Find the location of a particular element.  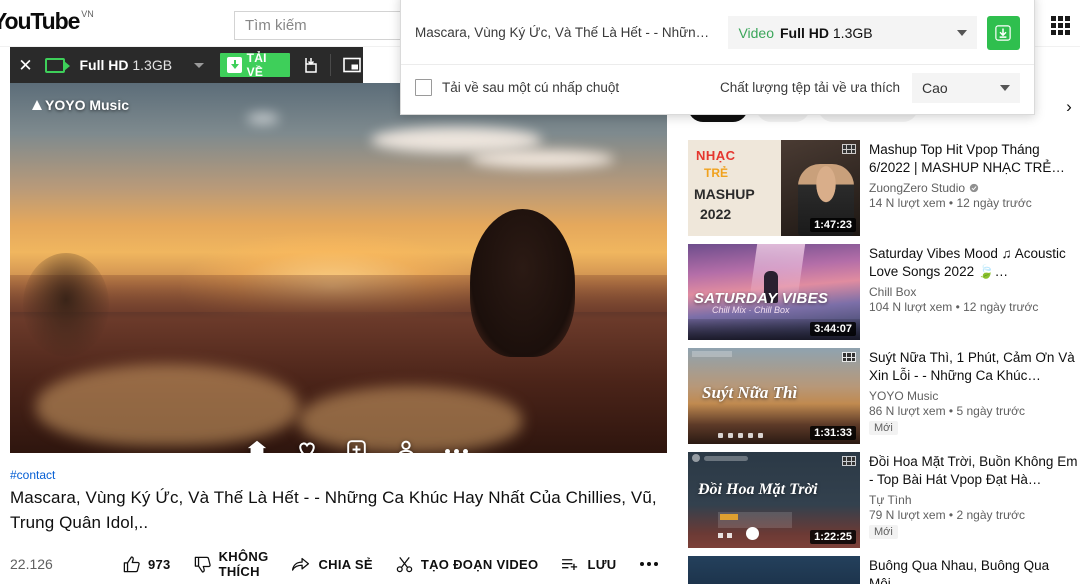

channel-row: Tự Tình is located at coordinates (974, 500).